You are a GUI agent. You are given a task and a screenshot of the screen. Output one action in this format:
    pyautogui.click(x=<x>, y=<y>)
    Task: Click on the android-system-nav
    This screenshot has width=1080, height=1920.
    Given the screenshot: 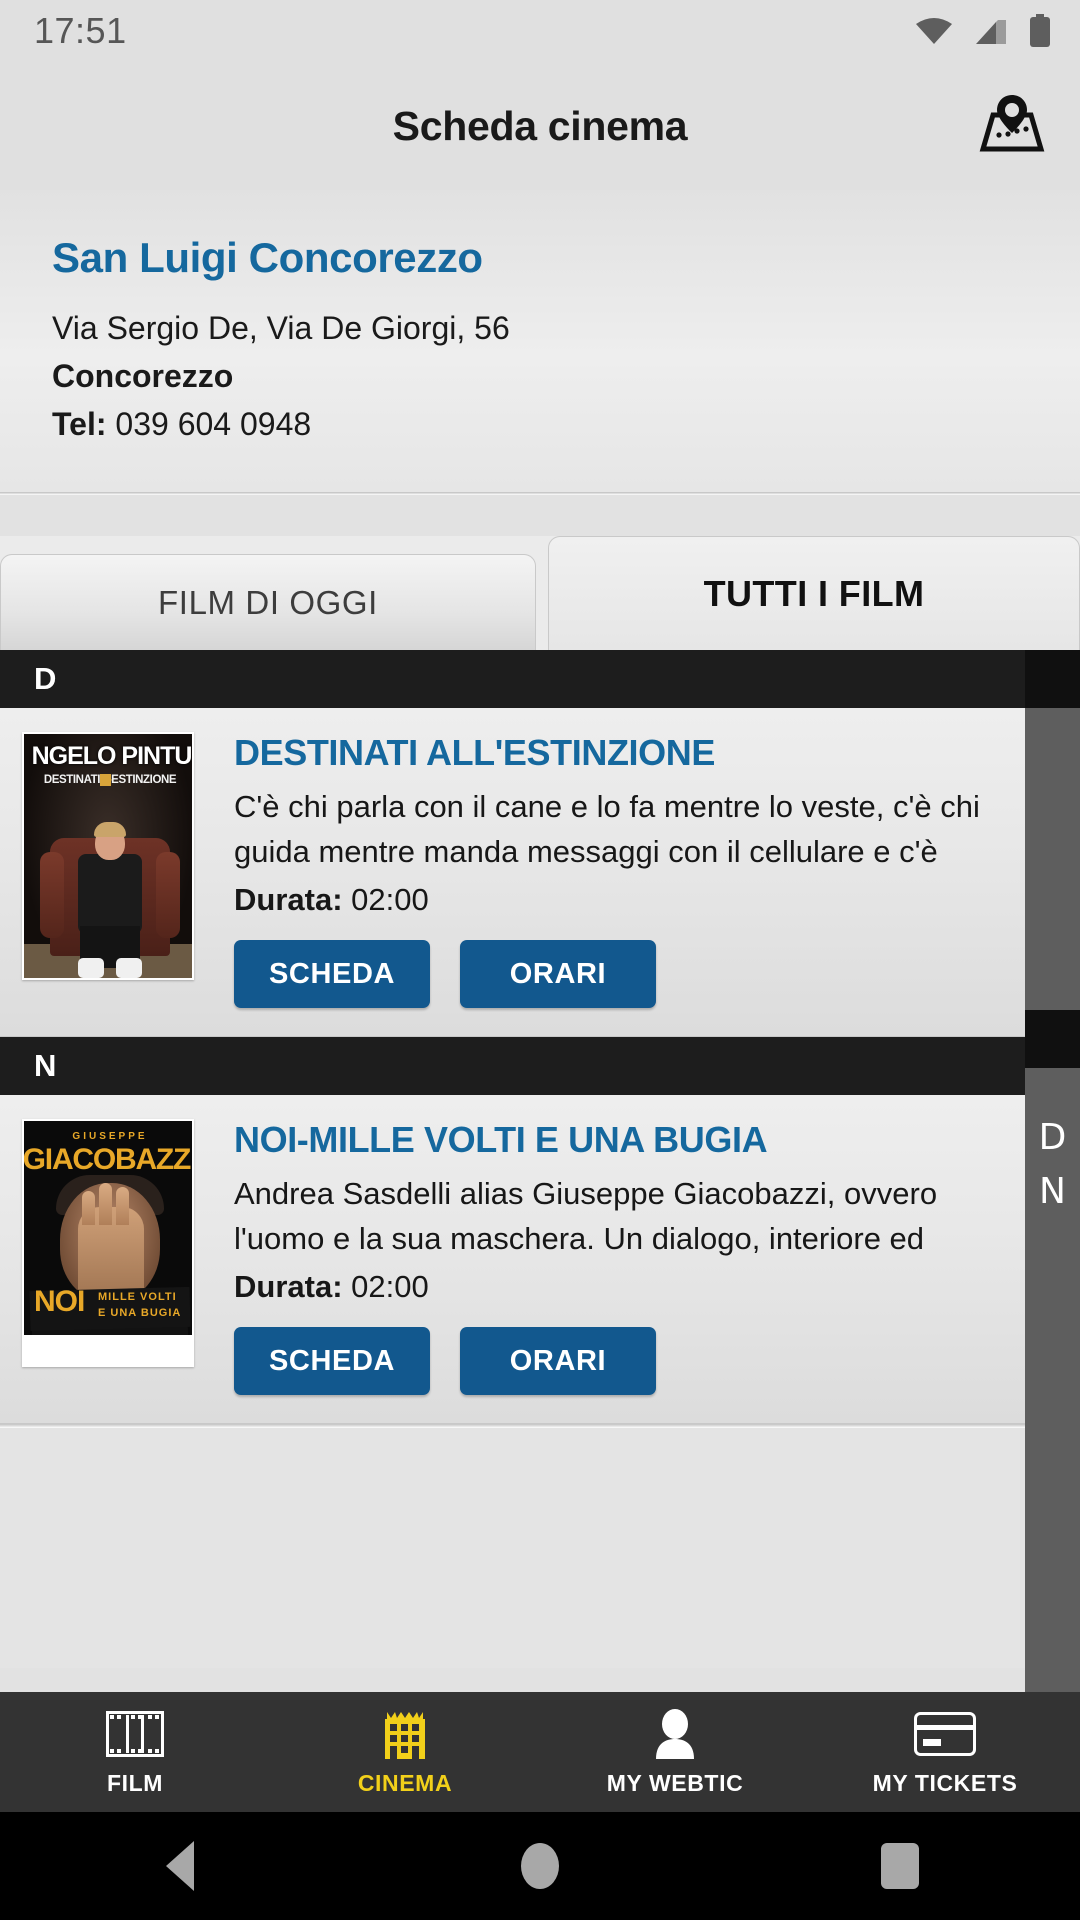 What is the action you would take?
    pyautogui.click(x=540, y=1866)
    